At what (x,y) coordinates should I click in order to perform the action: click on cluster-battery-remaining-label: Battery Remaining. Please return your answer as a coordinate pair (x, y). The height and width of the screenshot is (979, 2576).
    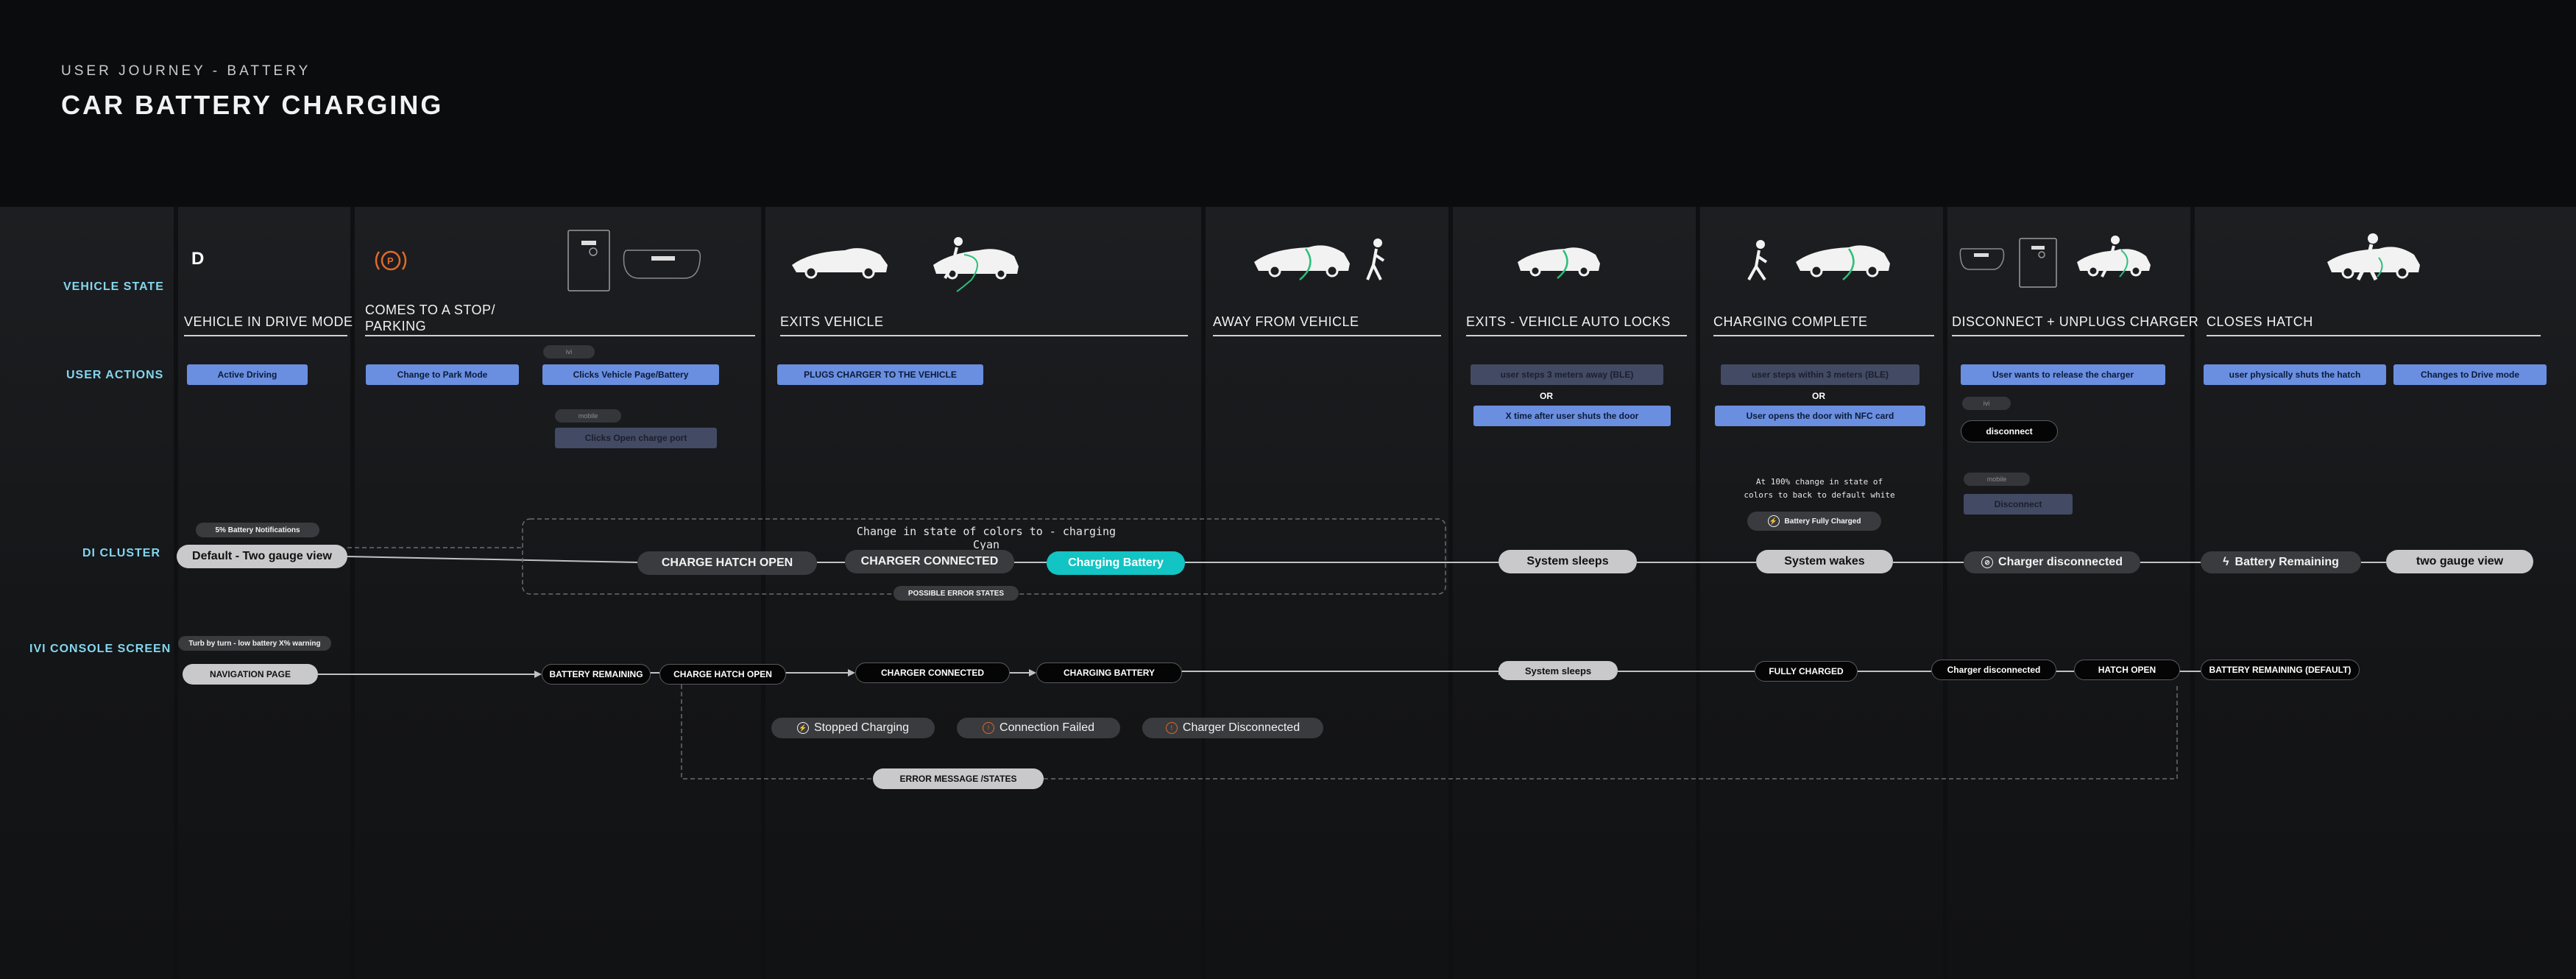
    Looking at the image, I should click on (2286, 562).